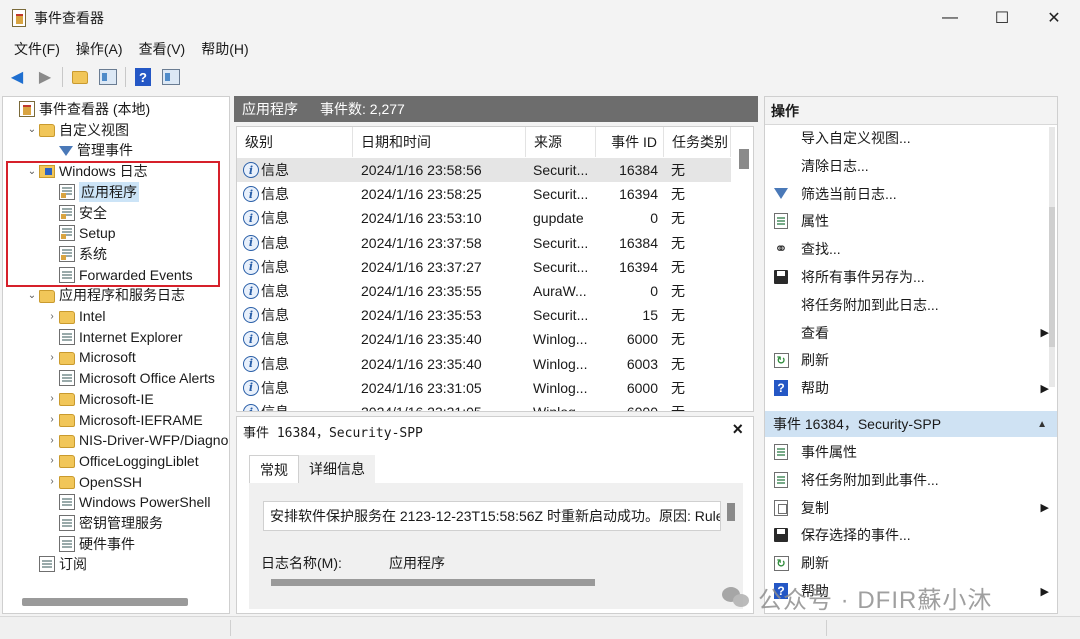 The image size is (1080, 639). Describe the element at coordinates (911, 388) in the screenshot. I see `action-item: ? 帮助 ▶` at that location.